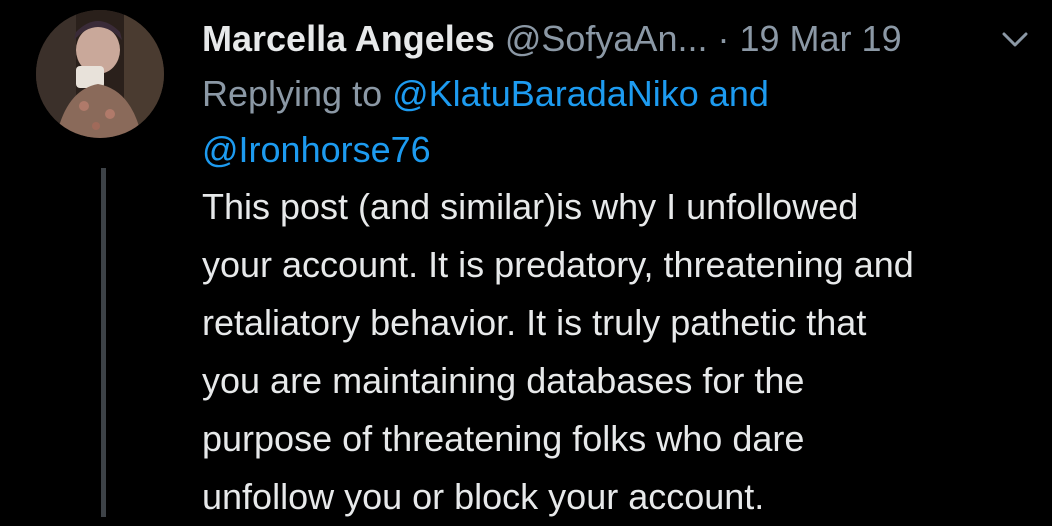  Describe the element at coordinates (292, 93) in the screenshot. I see `replying-to-label: Replying to` at that location.